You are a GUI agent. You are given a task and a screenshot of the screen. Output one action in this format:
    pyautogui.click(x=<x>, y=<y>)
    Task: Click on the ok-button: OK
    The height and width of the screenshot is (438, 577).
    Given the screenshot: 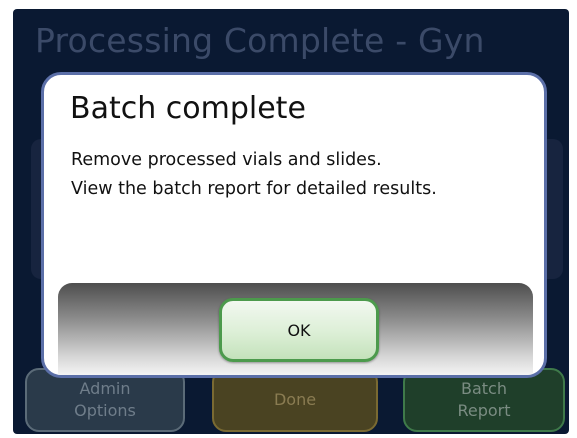 What is the action you would take?
    pyautogui.click(x=299, y=330)
    